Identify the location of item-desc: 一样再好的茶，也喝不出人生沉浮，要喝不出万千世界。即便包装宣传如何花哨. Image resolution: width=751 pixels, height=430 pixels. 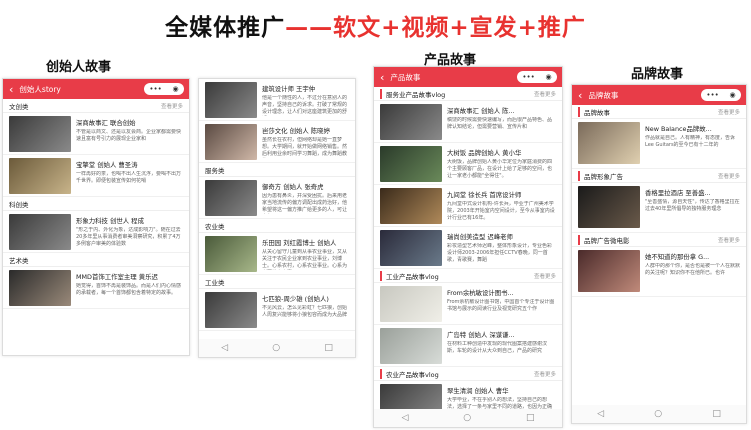
(129, 177).